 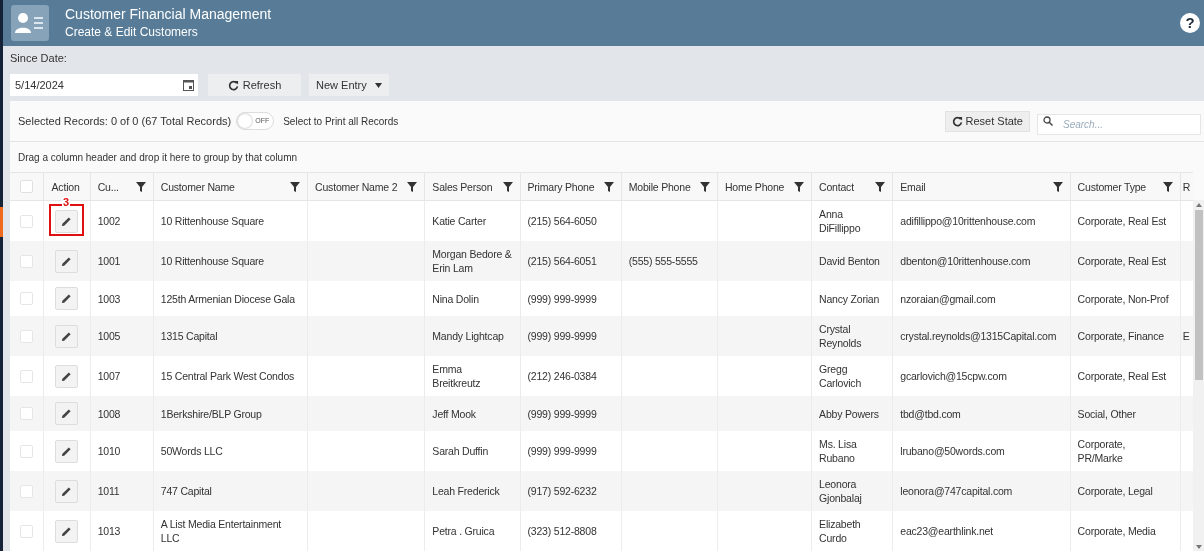 I want to click on table-cell: (215) 564-6051, so click(x=562, y=261).